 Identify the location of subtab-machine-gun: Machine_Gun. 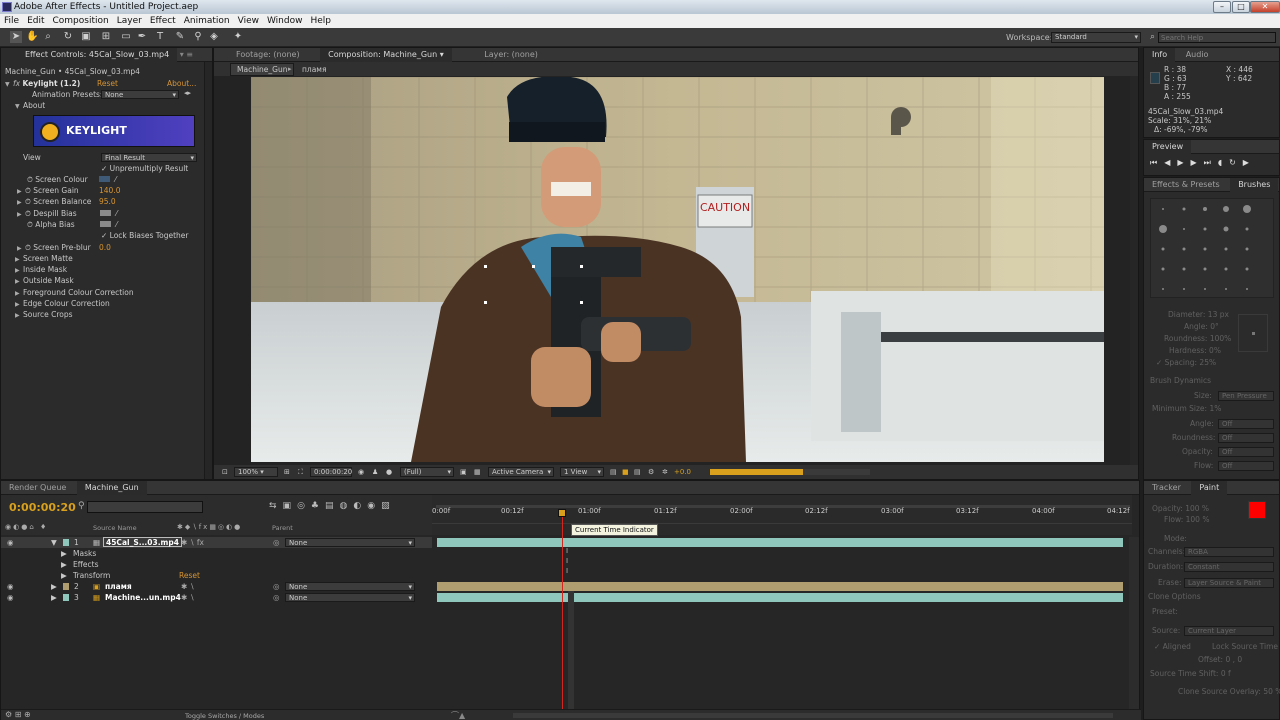
(262, 69).